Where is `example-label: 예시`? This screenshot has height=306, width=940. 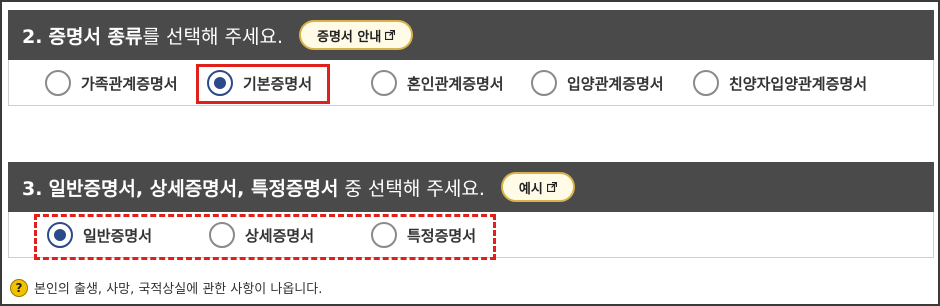 example-label: 예시 is located at coordinates (530, 189).